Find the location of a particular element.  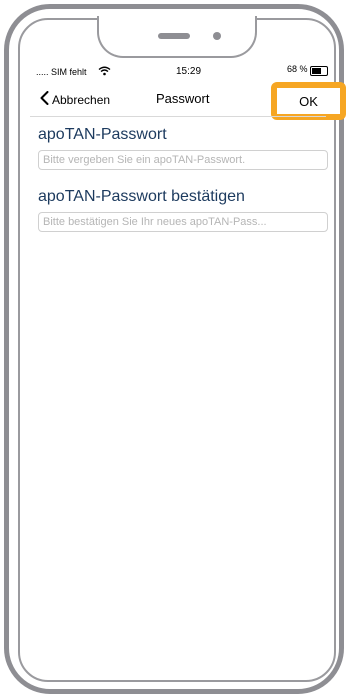

back-label: Abbrechen is located at coordinates (81, 100).